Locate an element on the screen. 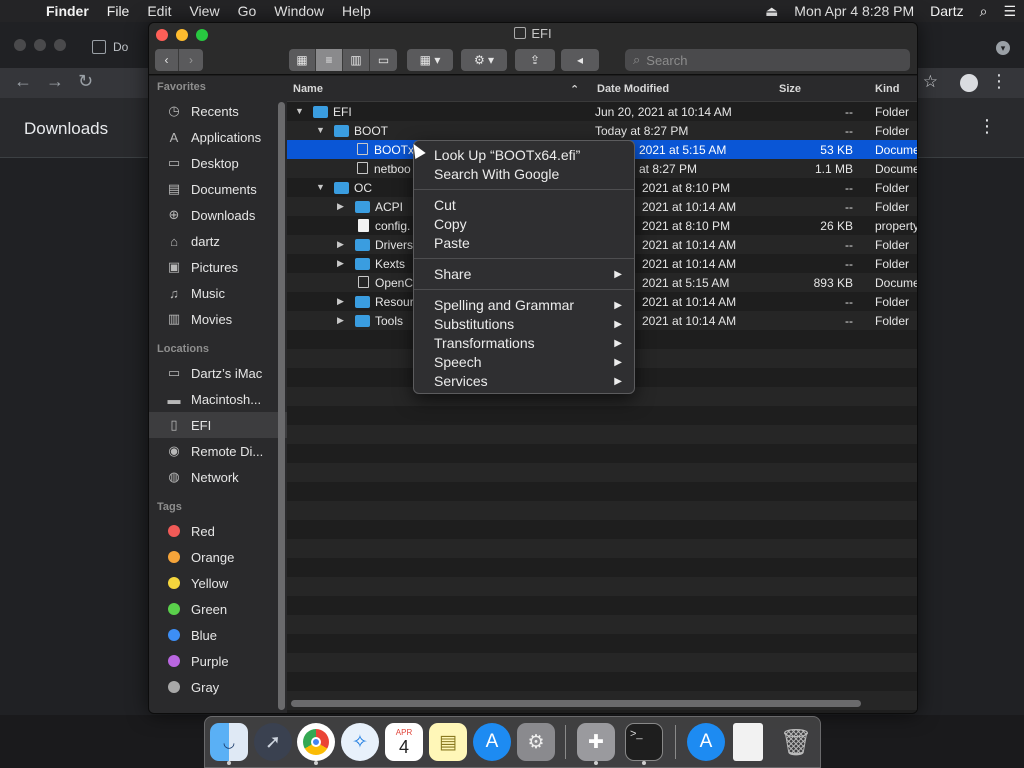 The width and height of the screenshot is (1024, 768). file-kind: Folder is located at coordinates (892, 321).